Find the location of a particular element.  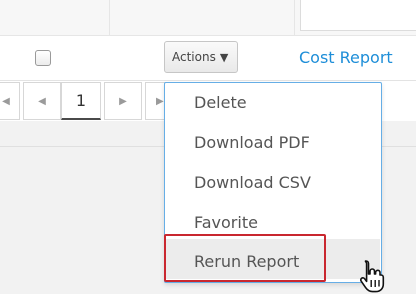

double-right-icon: ▶ is located at coordinates (160, 101).